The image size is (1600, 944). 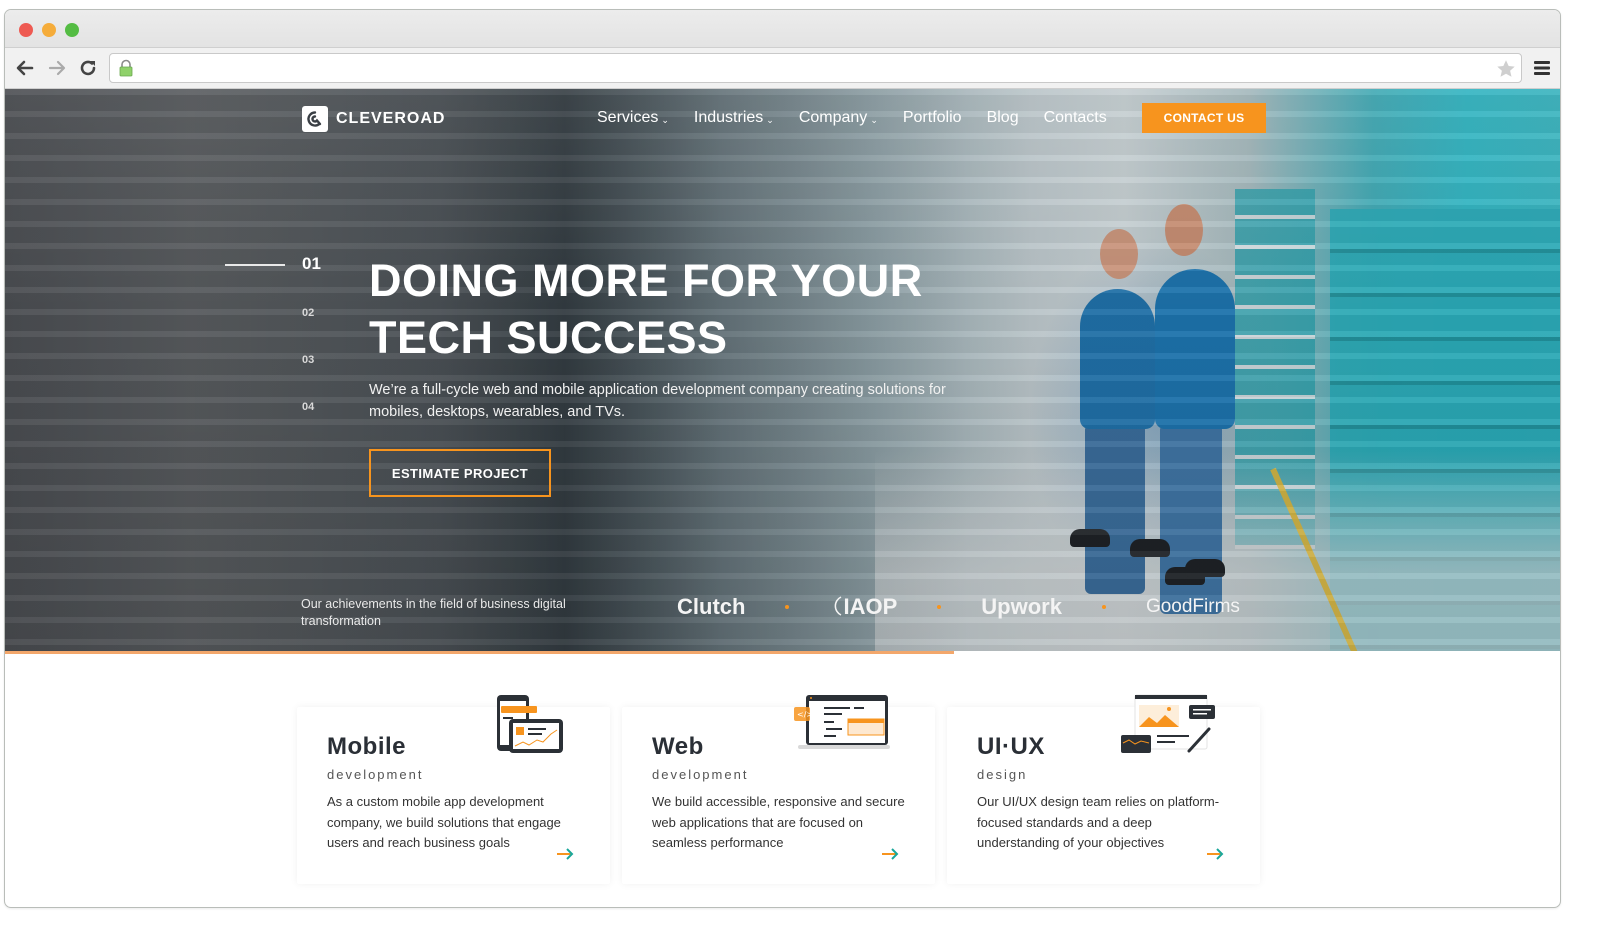 I want to click on title-bar, so click(x=782, y=29).